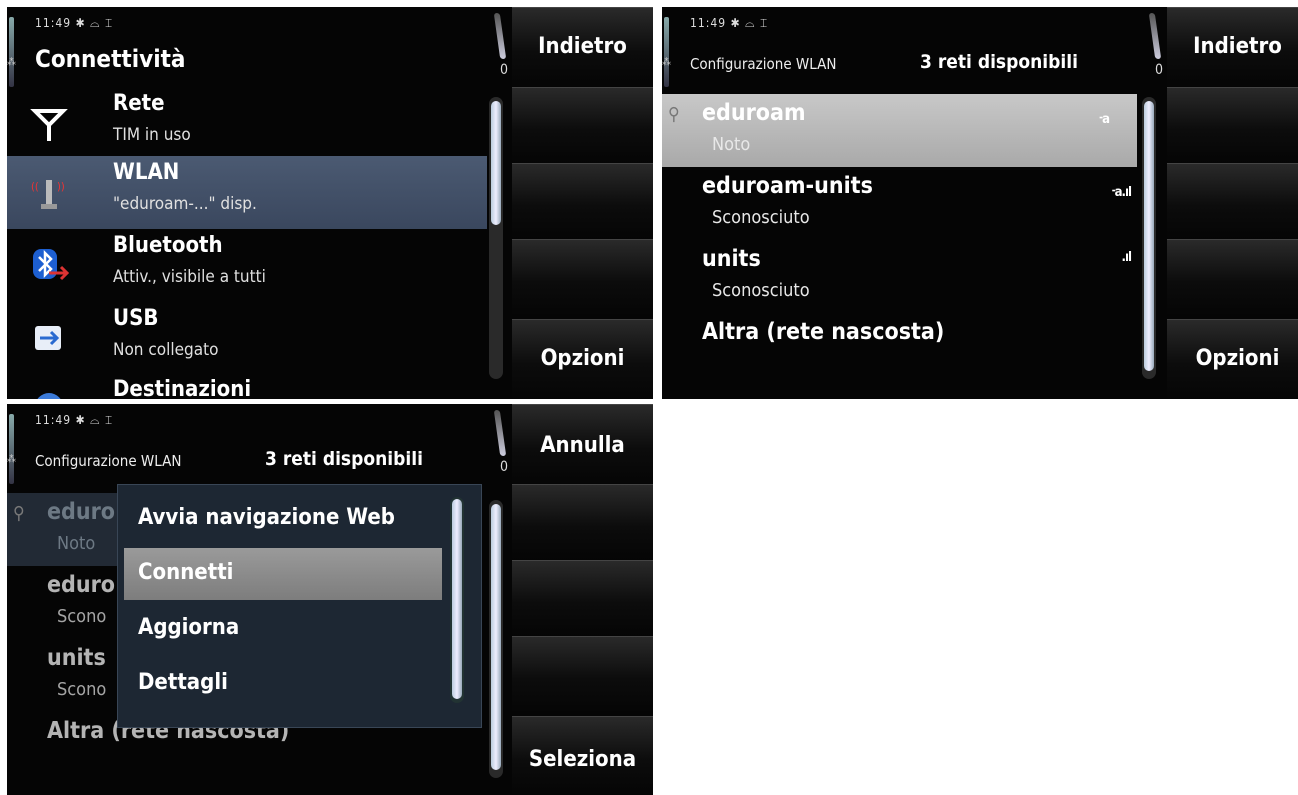  I want to click on signal-strength-icon: .ıl, so click(1127, 257).